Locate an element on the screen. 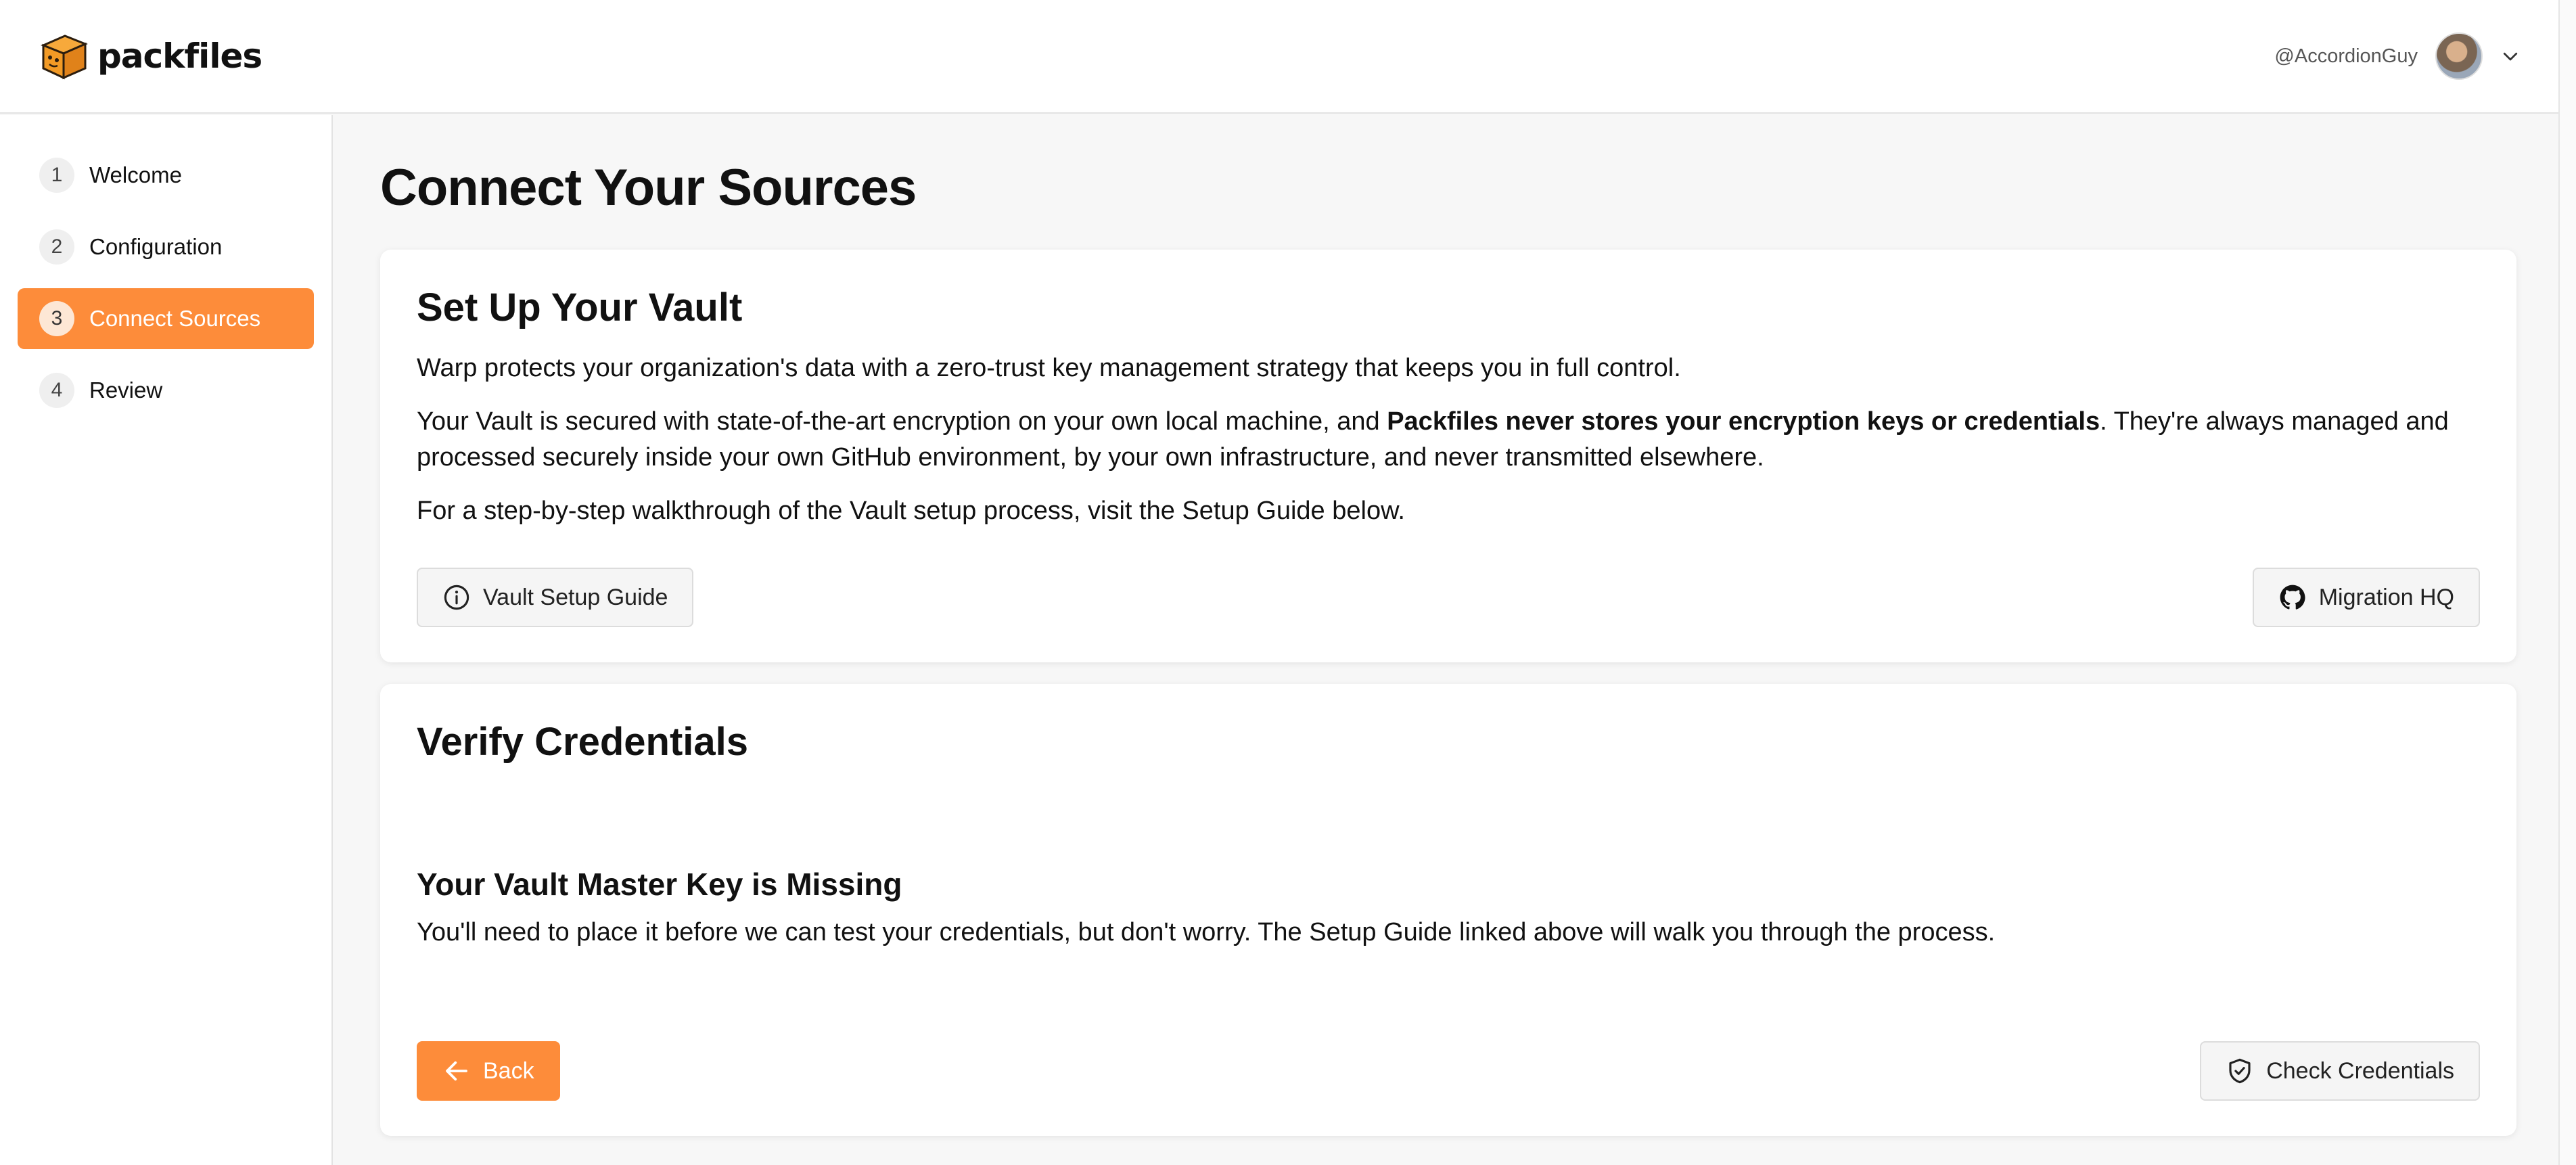  avatar is located at coordinates (2459, 56).